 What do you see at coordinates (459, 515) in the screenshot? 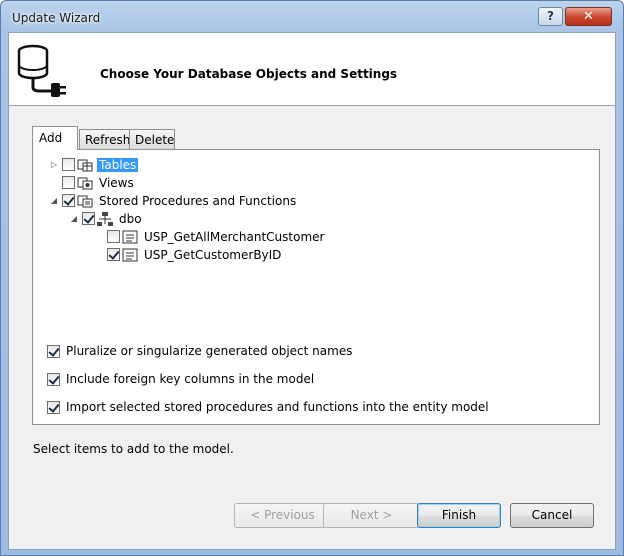
I see `finish-button: Finish` at bounding box center [459, 515].